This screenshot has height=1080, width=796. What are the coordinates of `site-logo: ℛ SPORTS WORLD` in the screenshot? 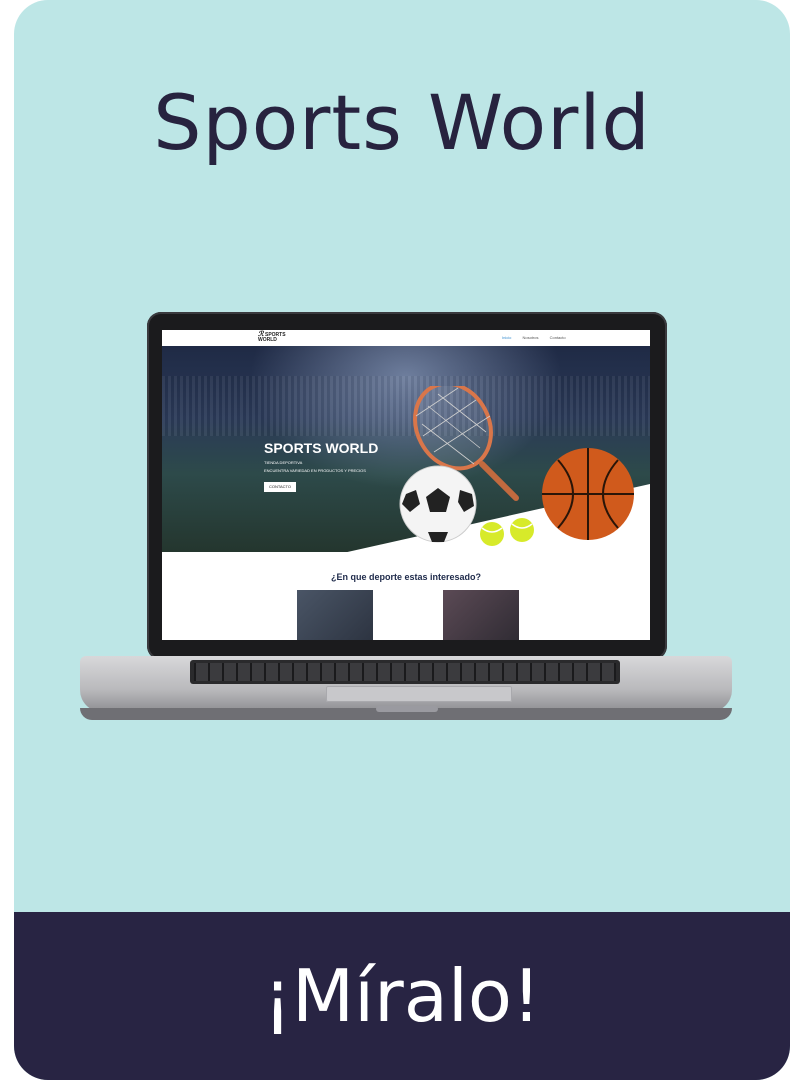 It's located at (272, 337).